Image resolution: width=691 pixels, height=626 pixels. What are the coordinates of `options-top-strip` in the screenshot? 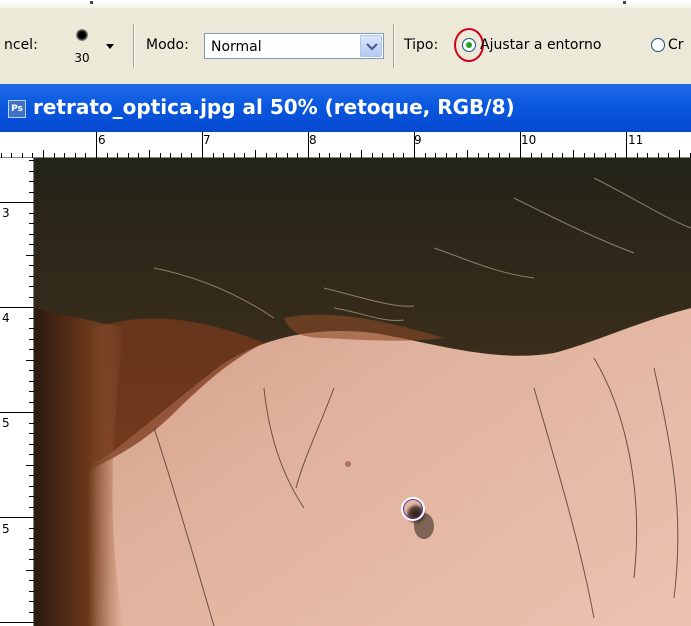 It's located at (345, 4).